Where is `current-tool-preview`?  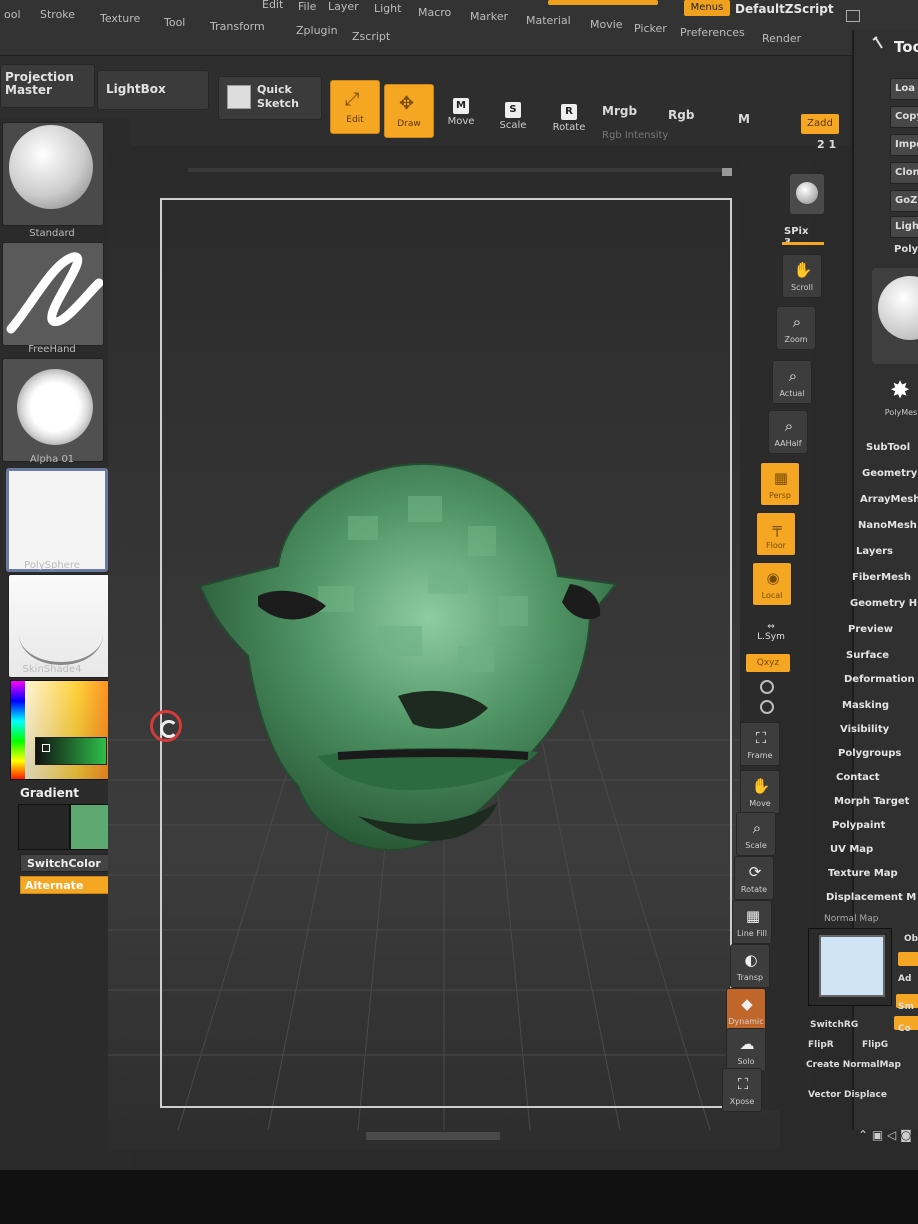
current-tool-preview is located at coordinates (895, 316).